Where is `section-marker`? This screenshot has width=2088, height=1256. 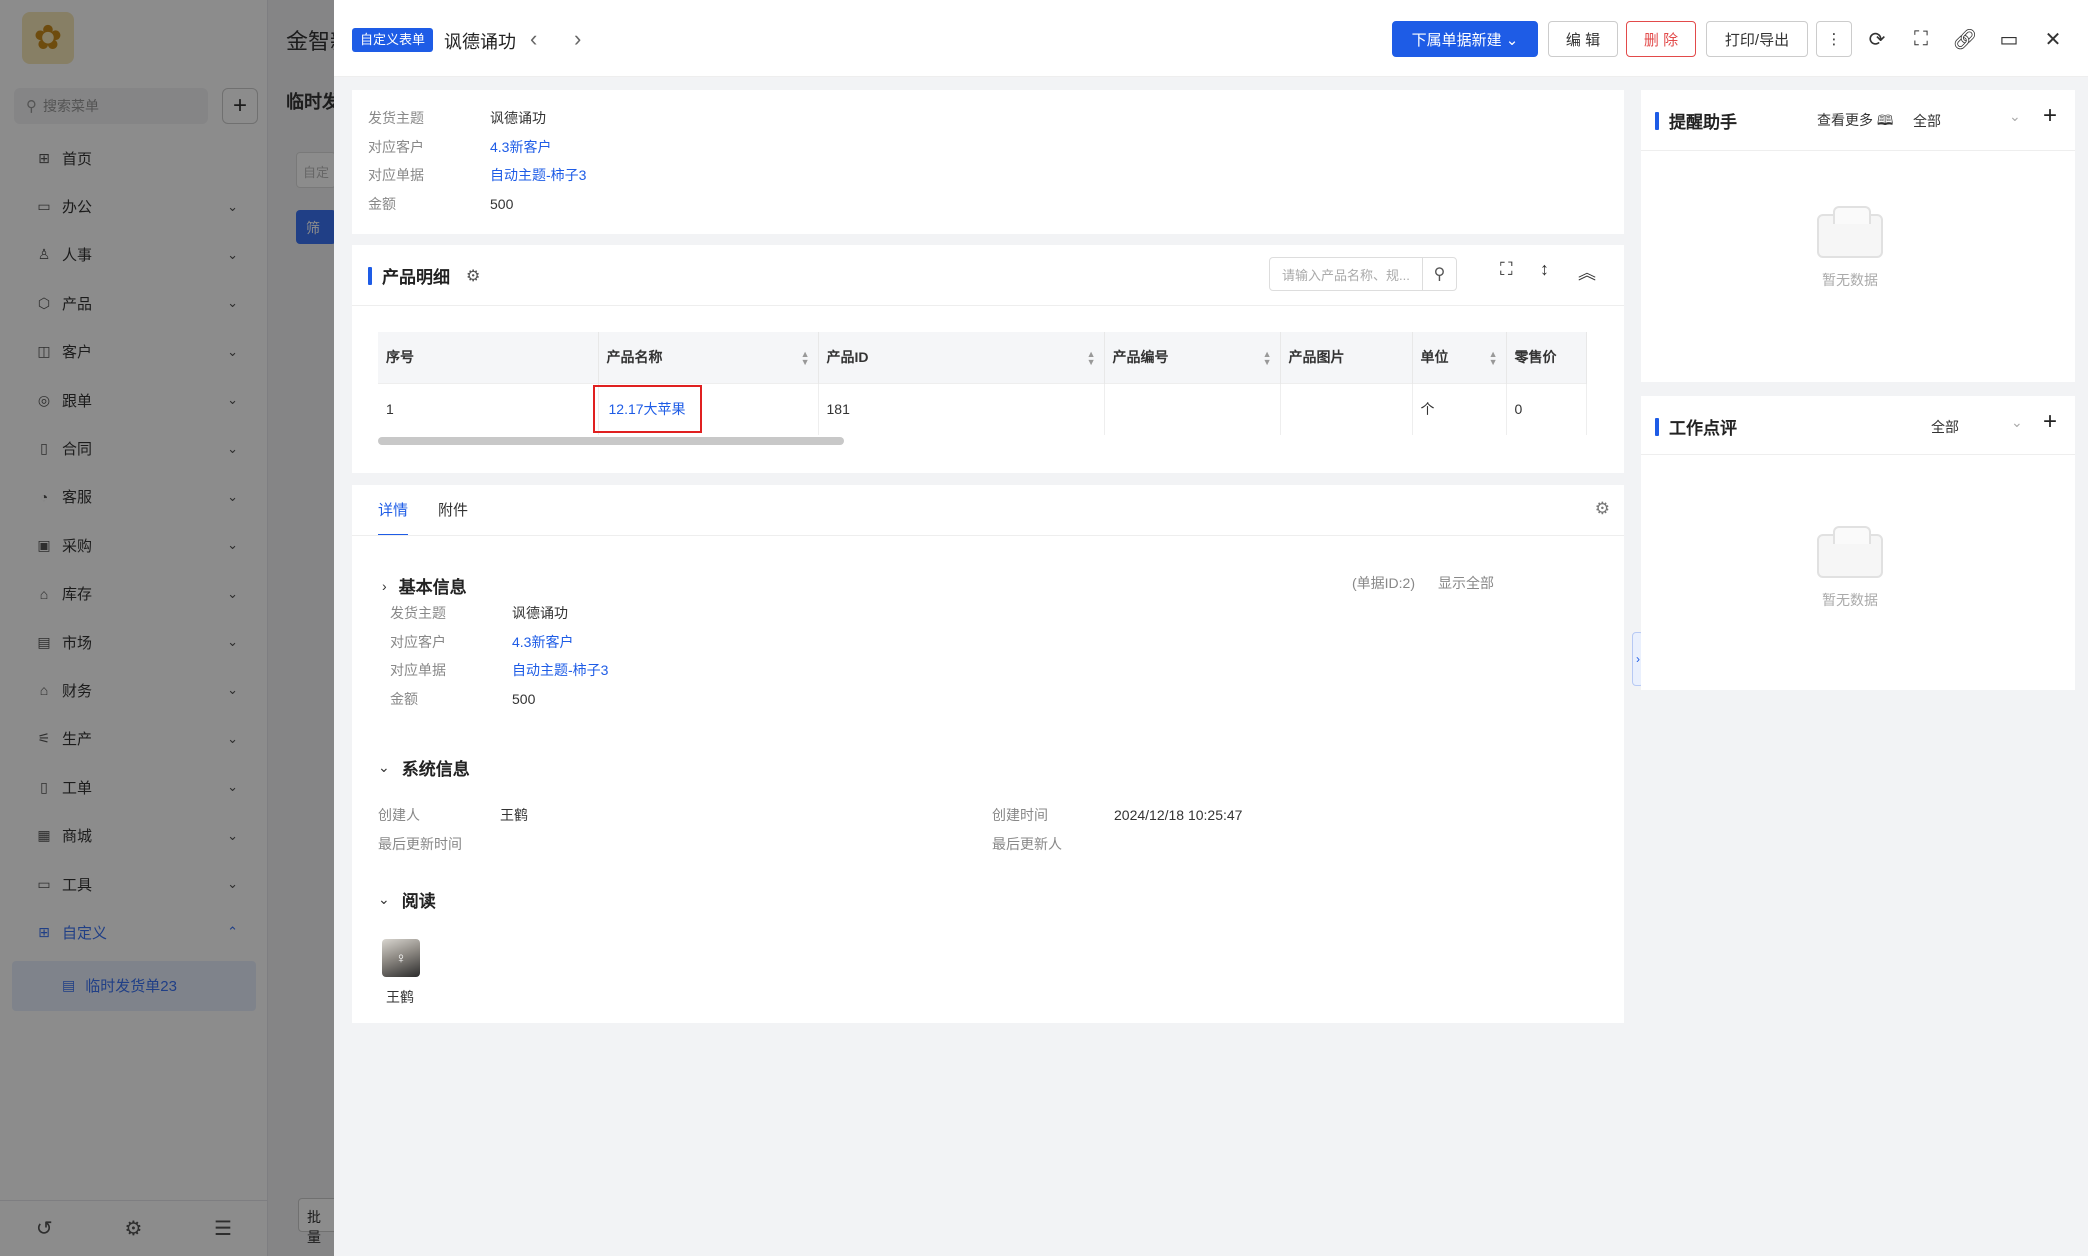 section-marker is located at coordinates (1657, 120).